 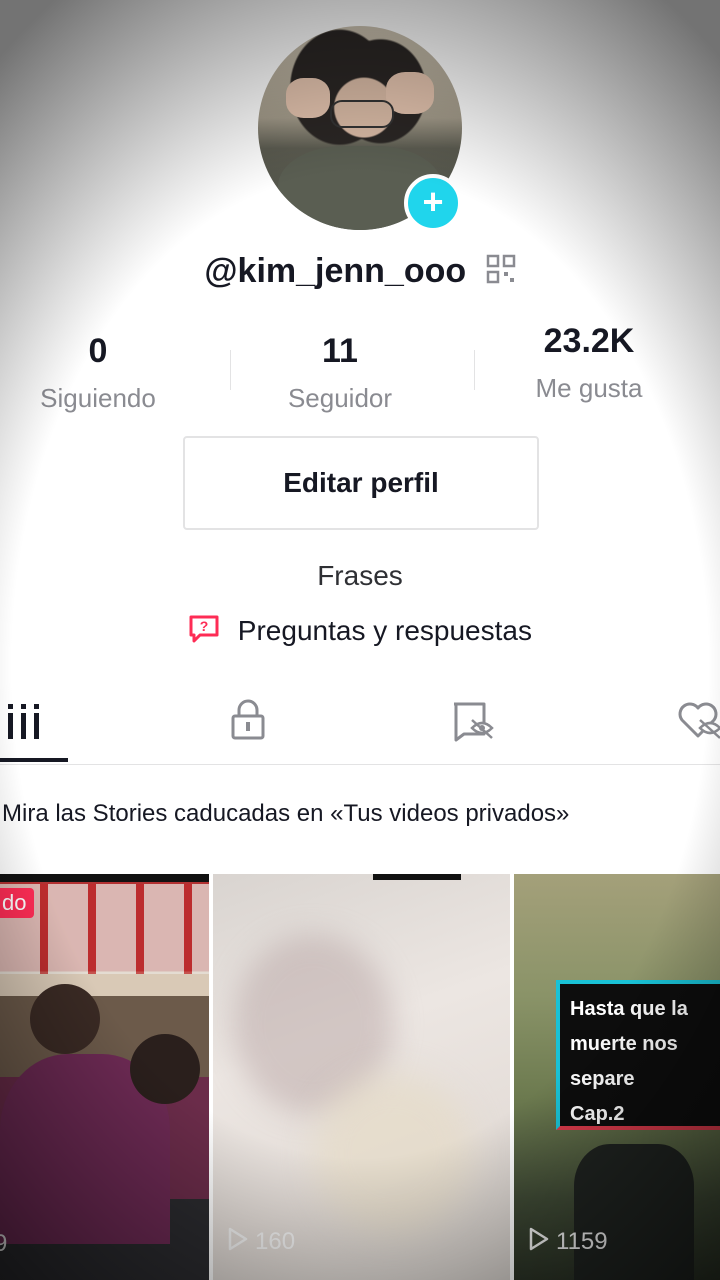 I want to click on liked-hidden-icon, so click(x=698, y=723).